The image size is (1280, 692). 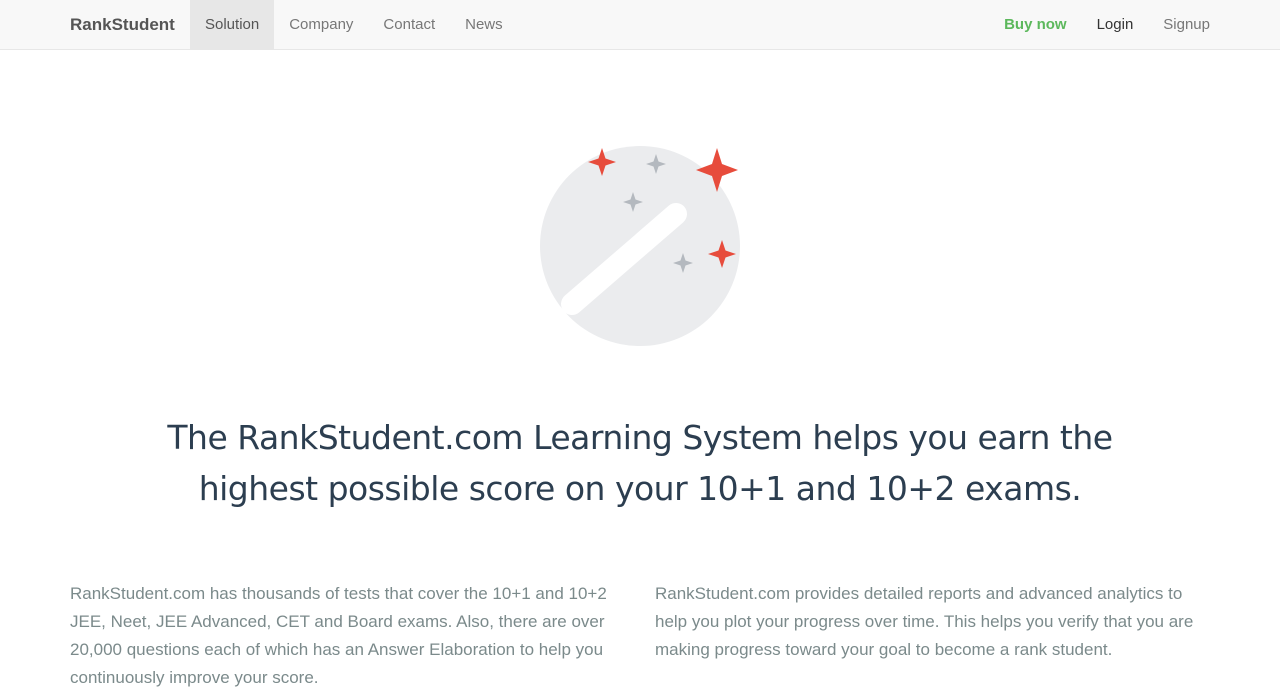 What do you see at coordinates (640, 246) in the screenshot?
I see `magic-wand-sparkles-icon` at bounding box center [640, 246].